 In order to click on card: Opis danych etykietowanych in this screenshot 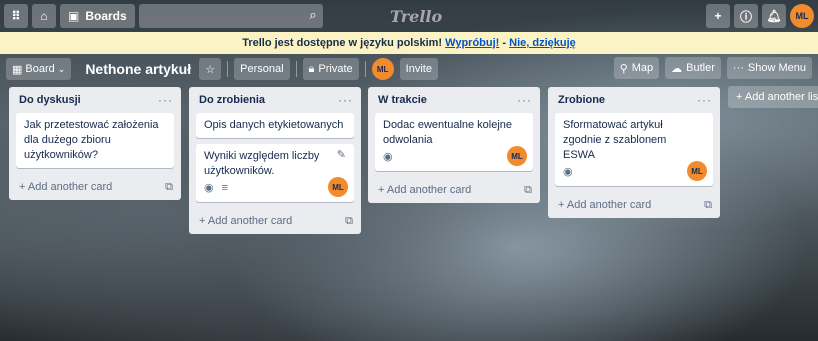, I will do `click(275, 125)`.